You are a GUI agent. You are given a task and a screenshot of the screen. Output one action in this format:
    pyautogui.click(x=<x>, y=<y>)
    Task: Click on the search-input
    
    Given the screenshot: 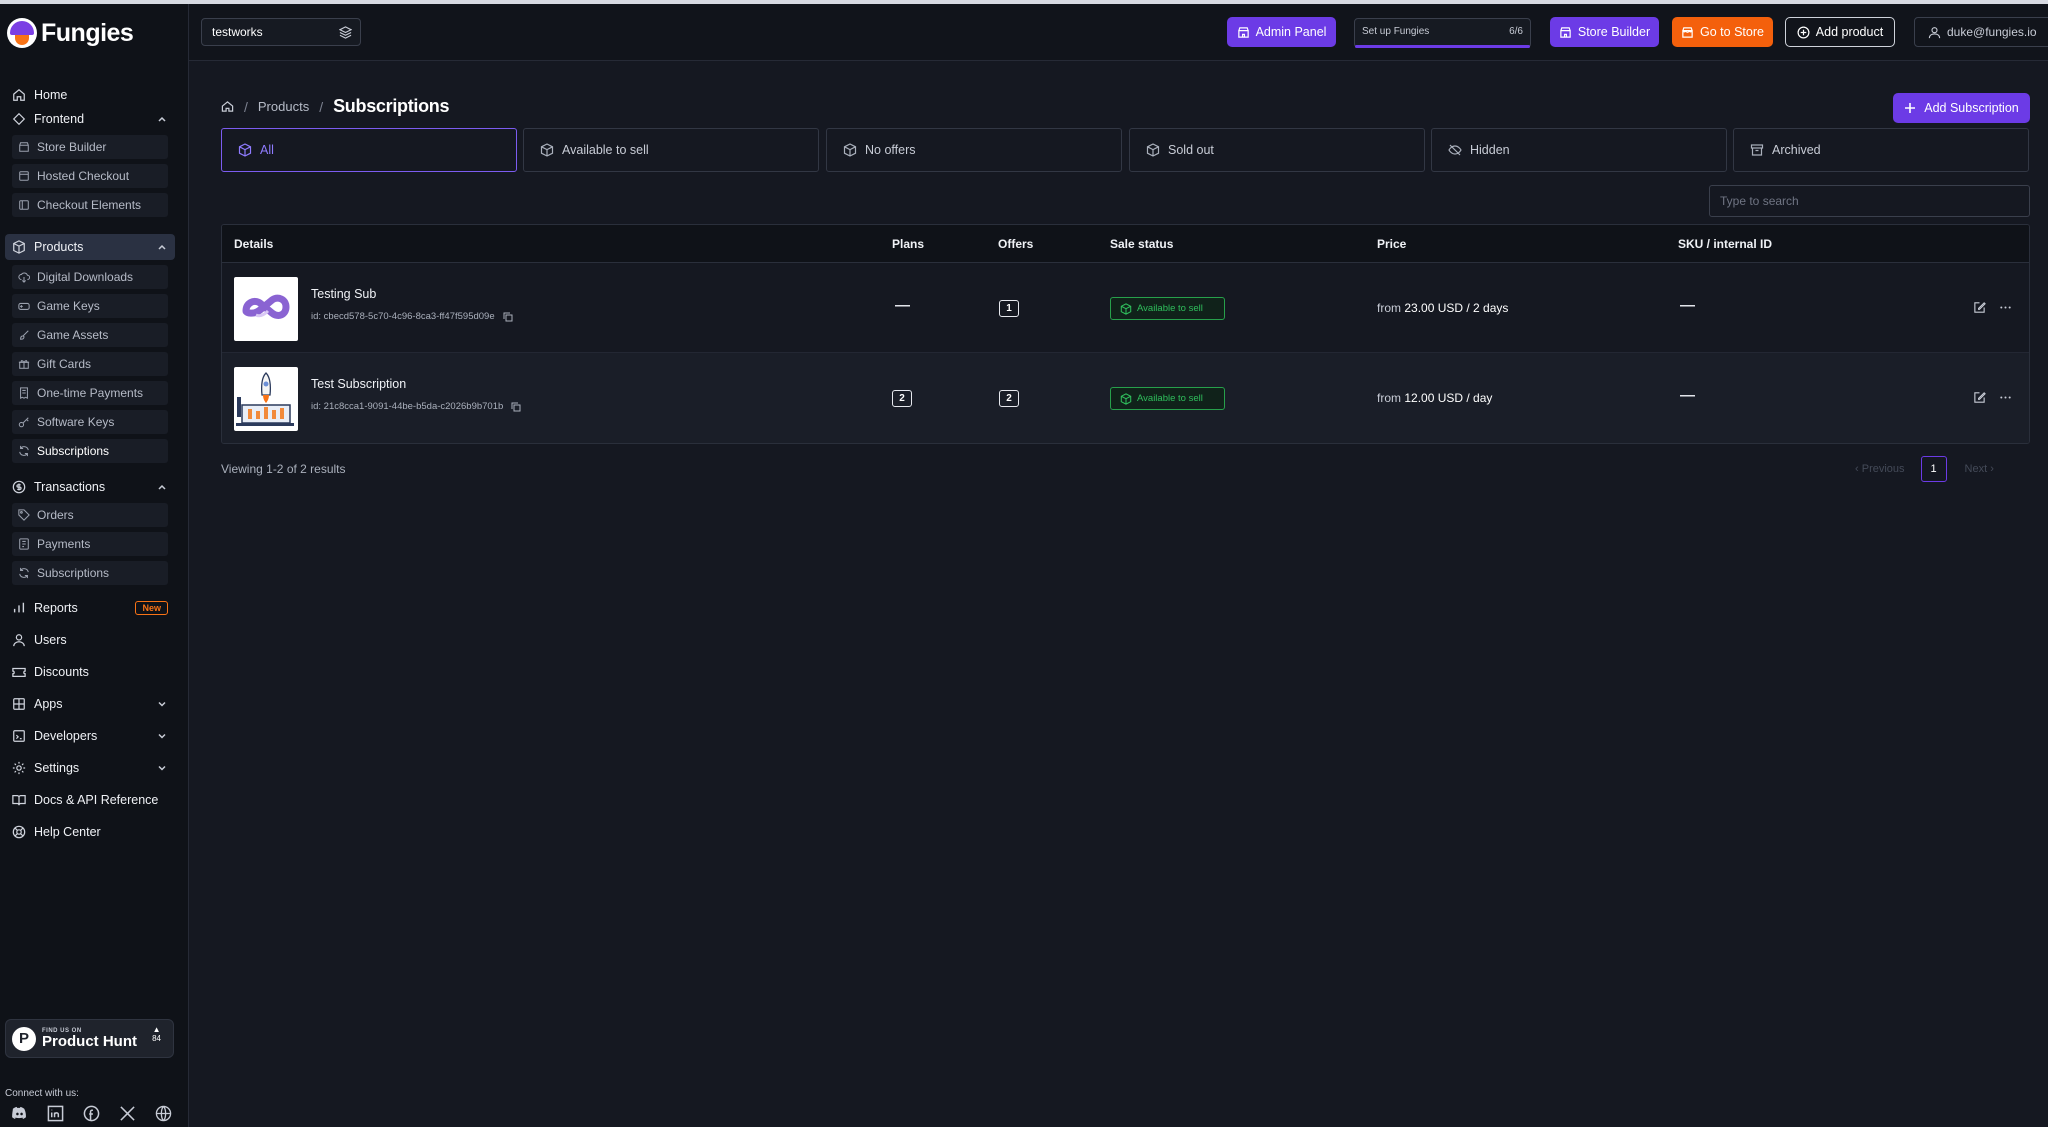 What is the action you would take?
    pyautogui.click(x=1869, y=201)
    